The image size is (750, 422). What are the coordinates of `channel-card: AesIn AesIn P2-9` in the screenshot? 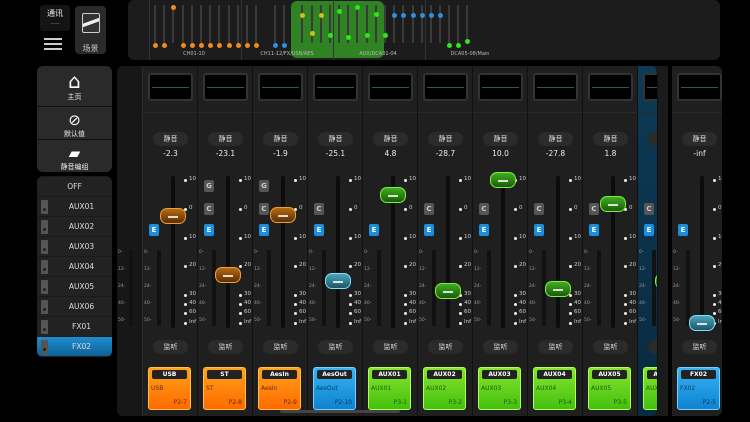 It's located at (279, 388).